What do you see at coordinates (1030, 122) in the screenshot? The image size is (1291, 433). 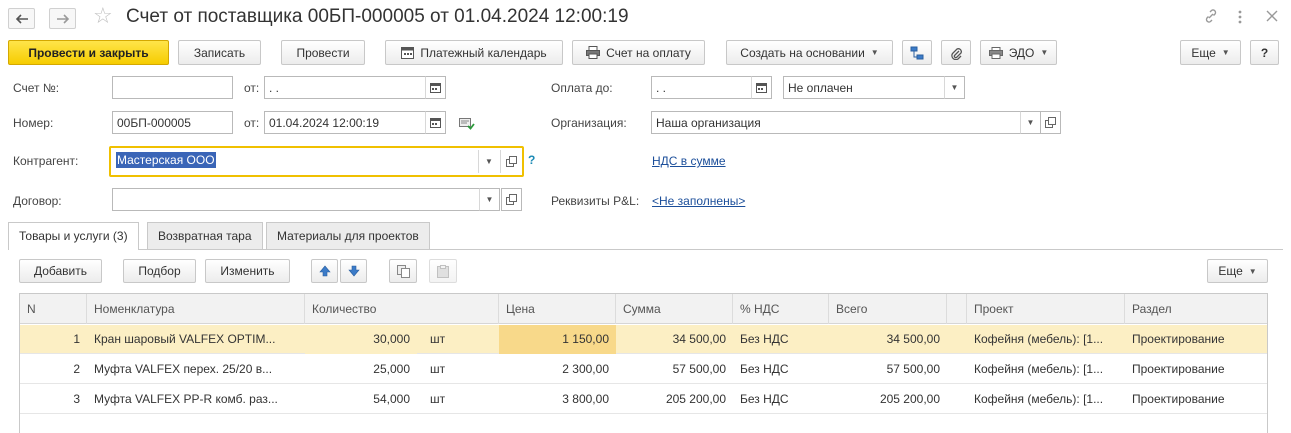 I see `organization-dropdown-button: ▼` at bounding box center [1030, 122].